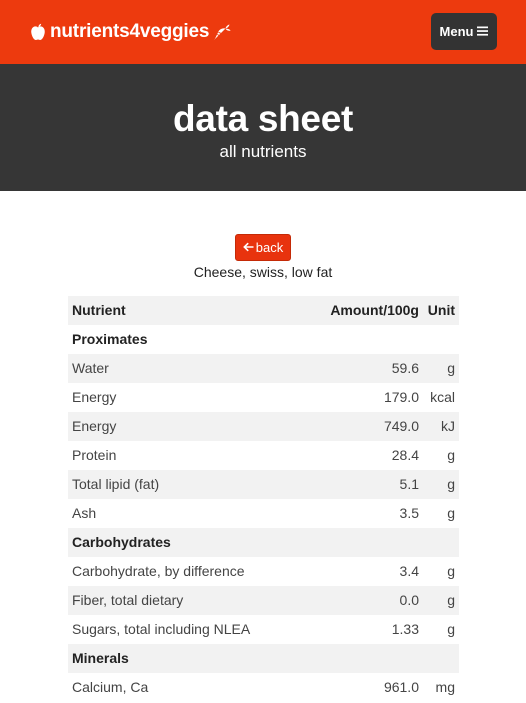 Image resolution: width=526 pixels, height=703 pixels. I want to click on nutrient-amount: 3.5, so click(409, 513).